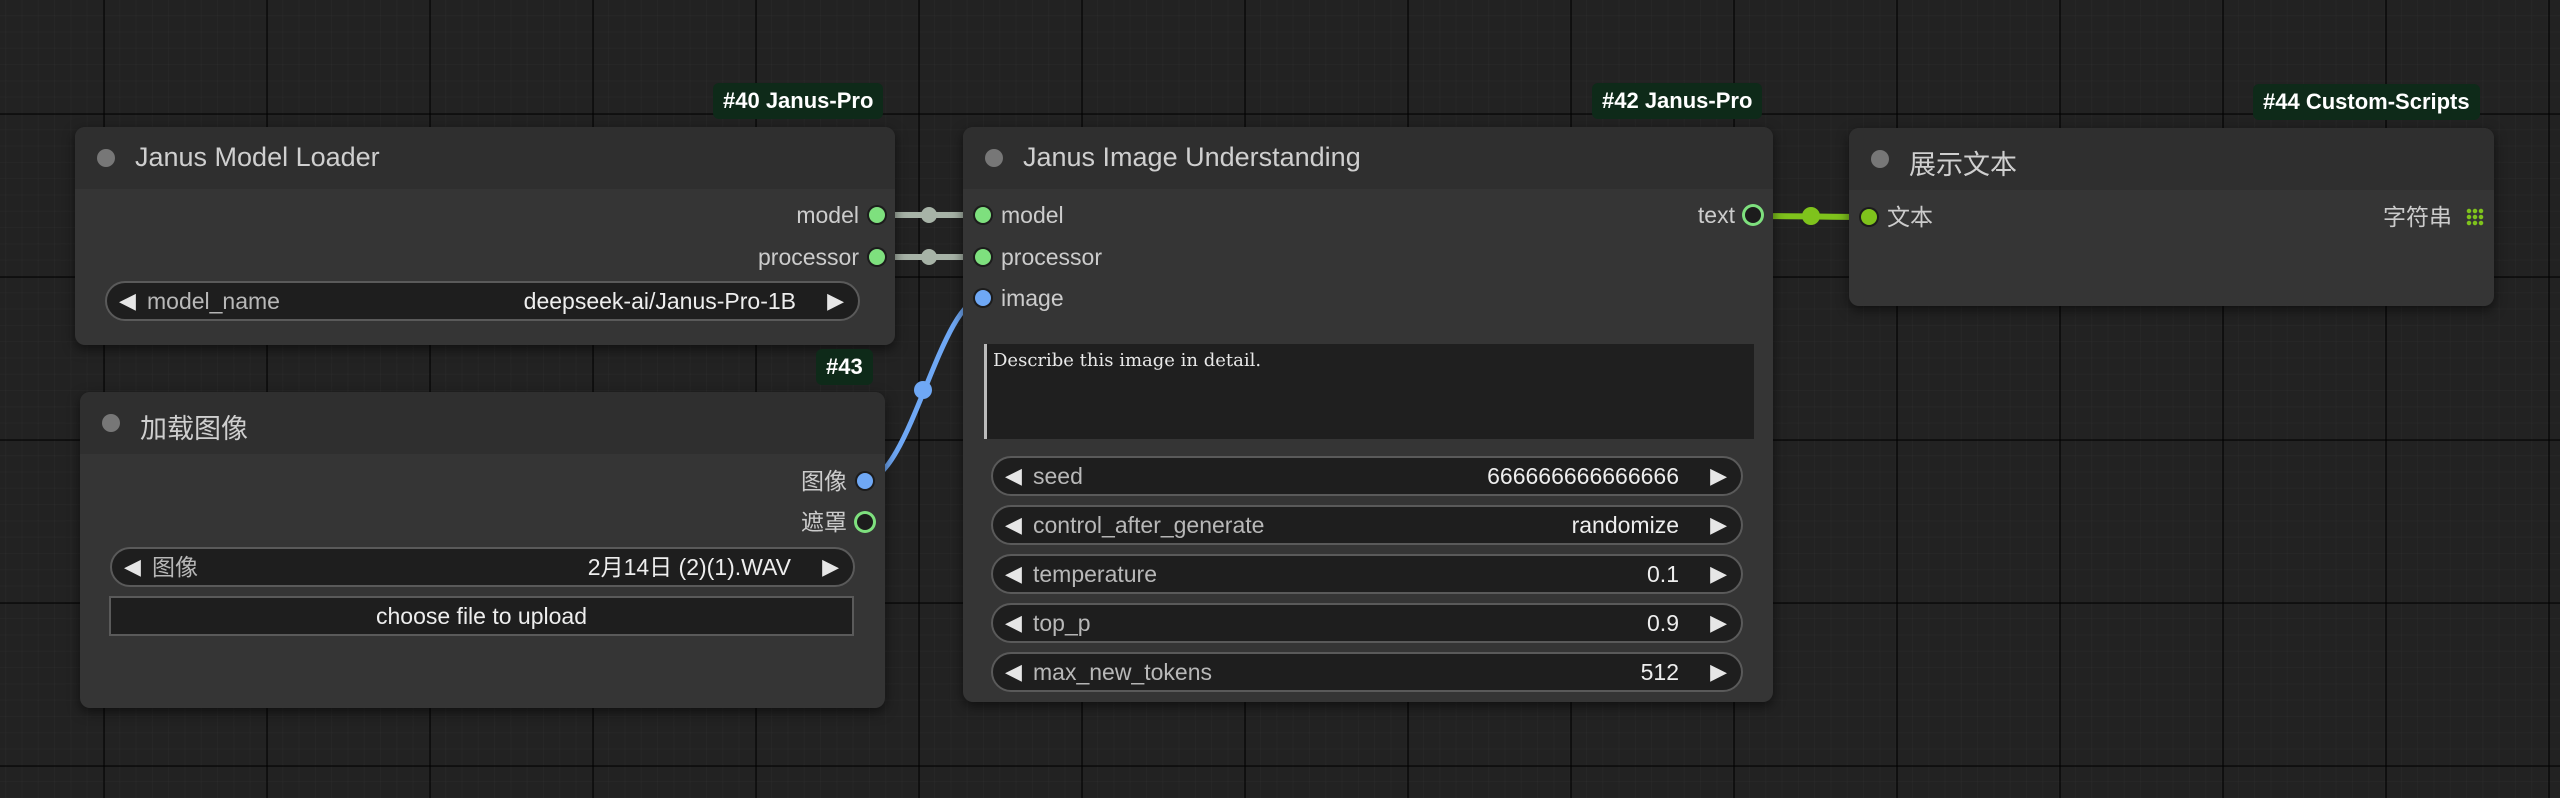 This screenshot has width=2560, height=798. What do you see at coordinates (1583, 476) in the screenshot?
I see `widget-value: 666666666666666` at bounding box center [1583, 476].